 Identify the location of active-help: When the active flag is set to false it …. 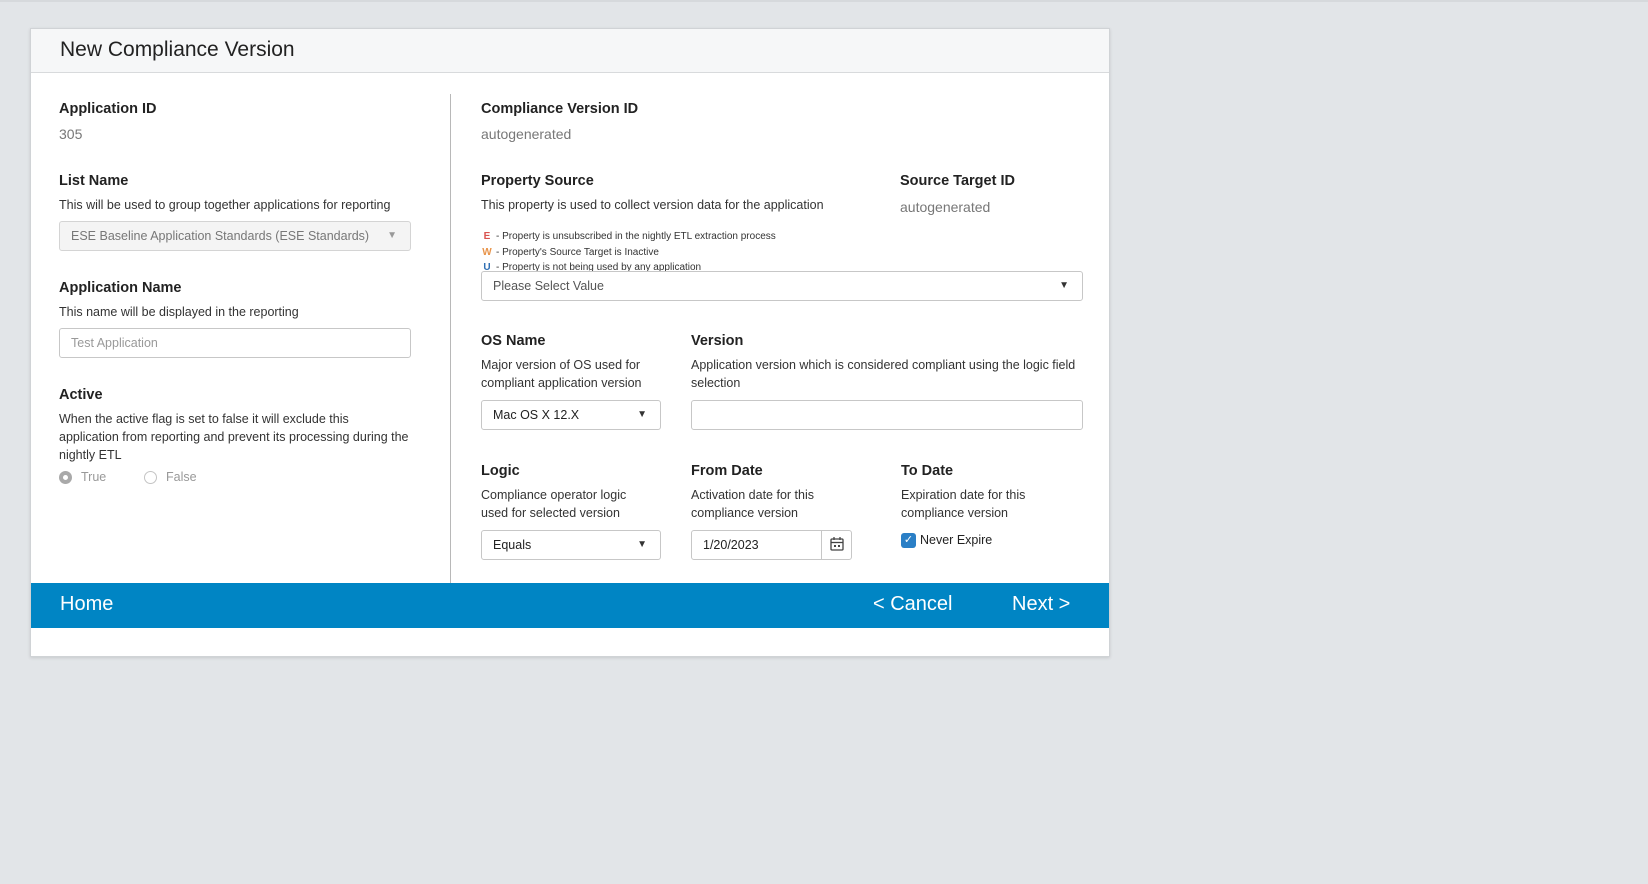
(234, 437).